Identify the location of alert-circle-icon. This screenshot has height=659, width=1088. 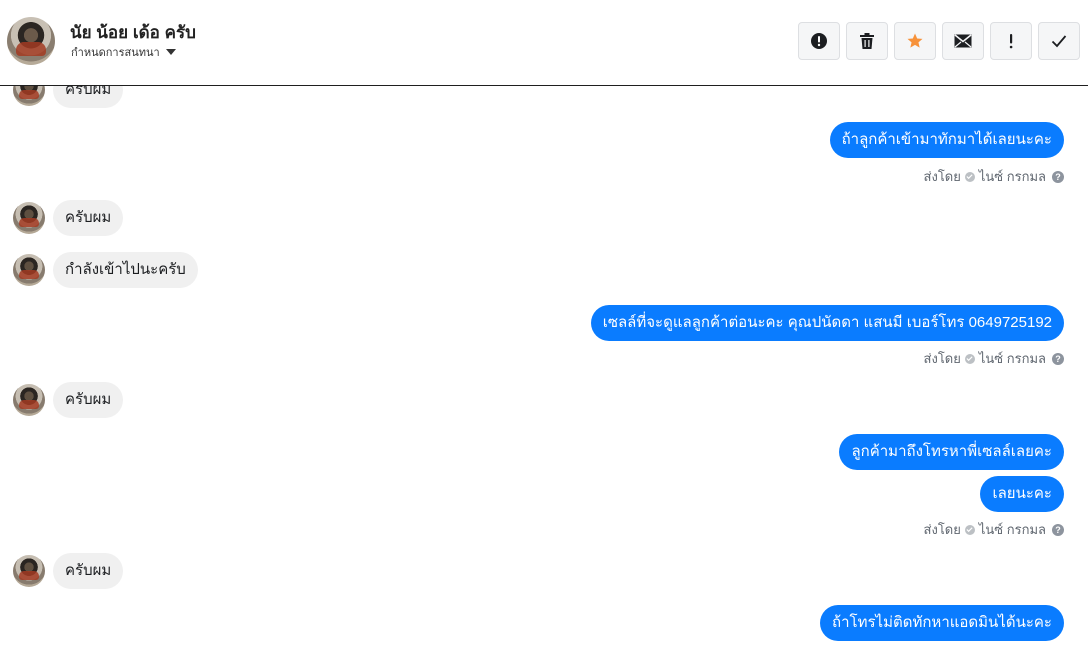
(819, 41).